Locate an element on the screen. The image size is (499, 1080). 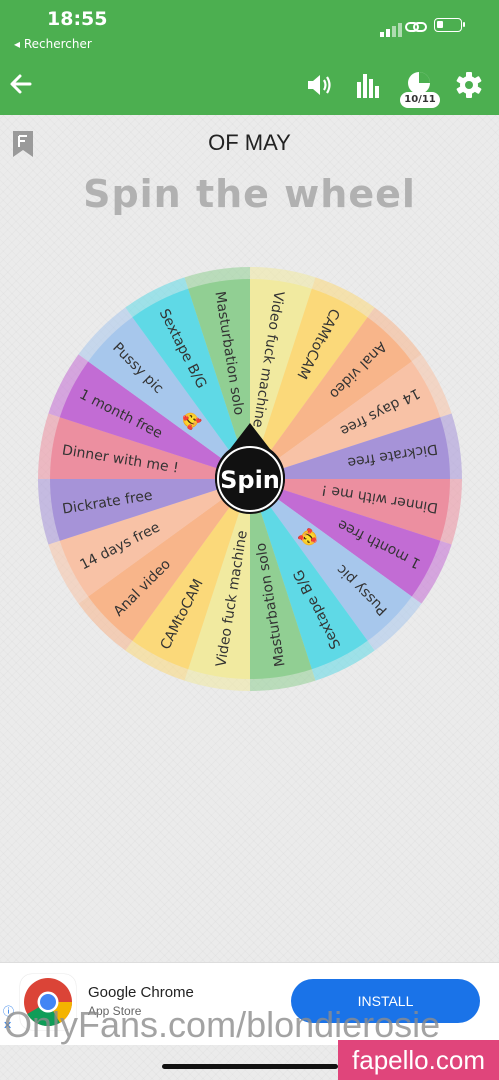
status-time: 18:55 is located at coordinates (77, 19).